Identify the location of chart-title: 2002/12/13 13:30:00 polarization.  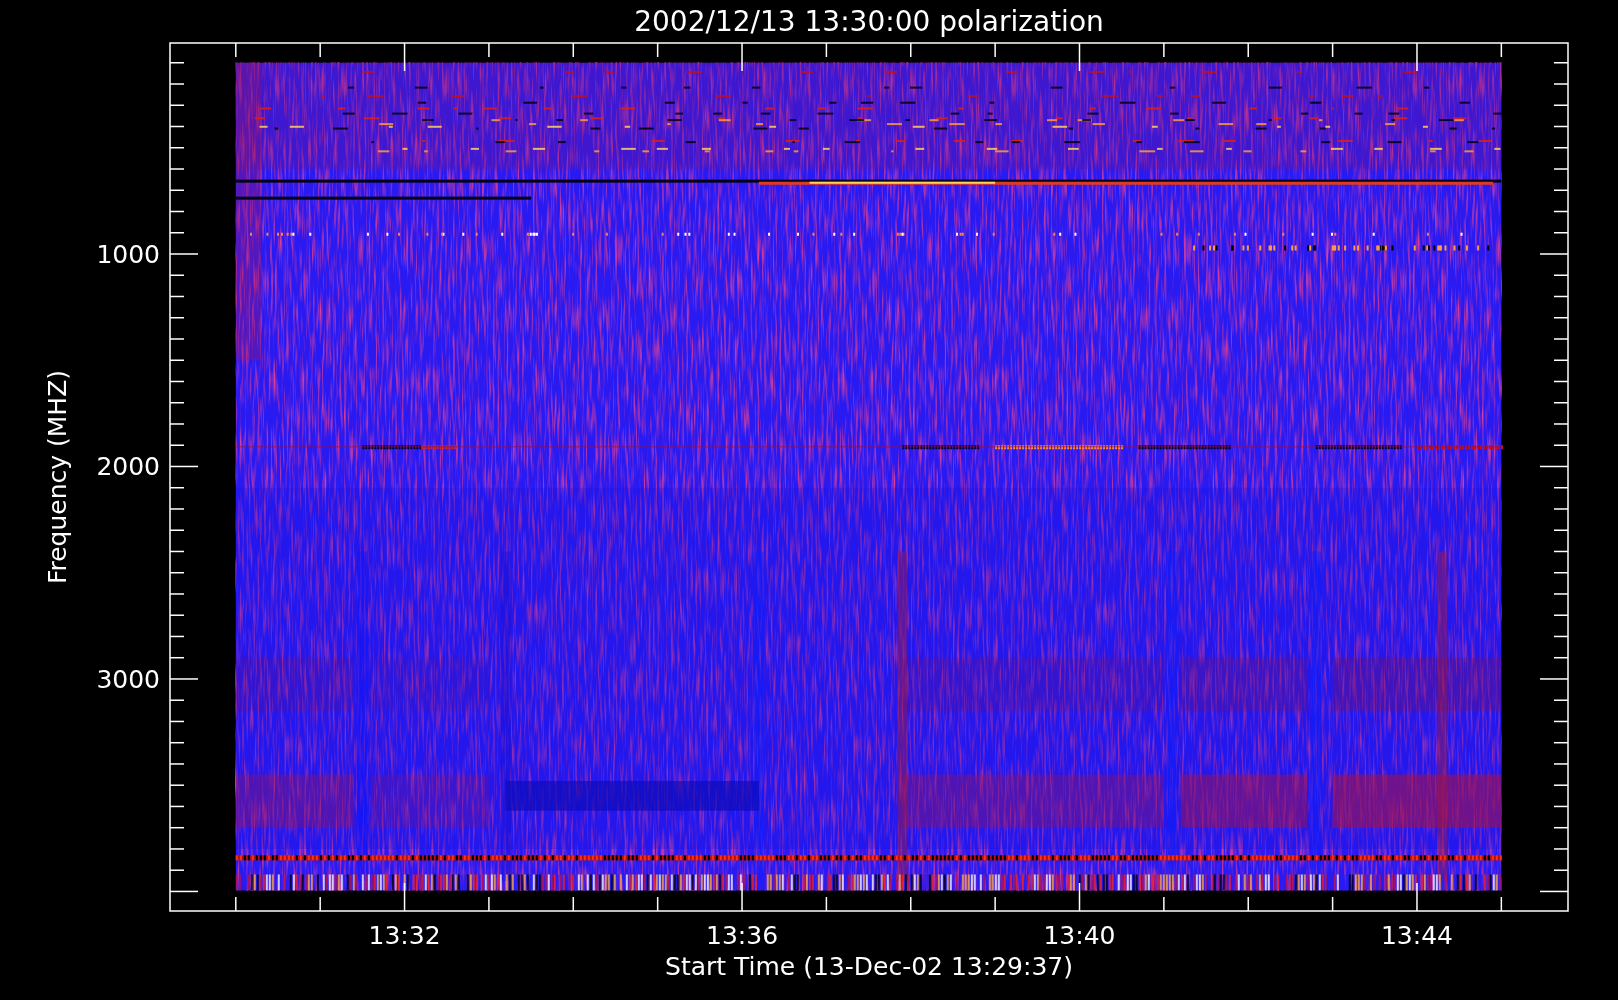
(869, 21).